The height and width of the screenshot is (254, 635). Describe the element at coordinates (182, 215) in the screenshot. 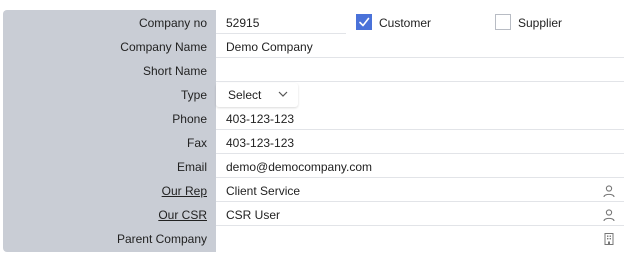

I see `our-csr-link: Our CSR` at that location.